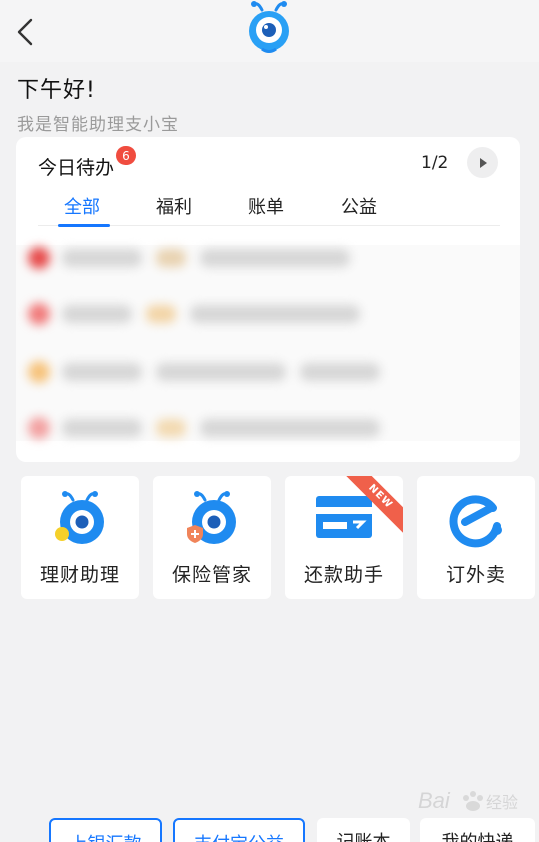 The width and height of the screenshot is (539, 842). Describe the element at coordinates (344, 537) in the screenshot. I see `service-repayment-assistant: NEW 还款助手` at that location.